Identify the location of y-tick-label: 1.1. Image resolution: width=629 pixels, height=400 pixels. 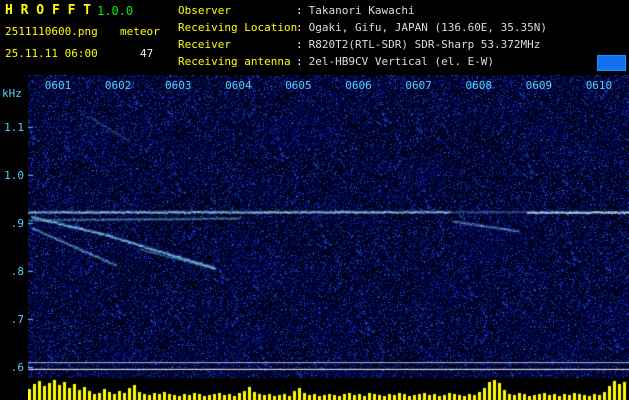
(14, 127).